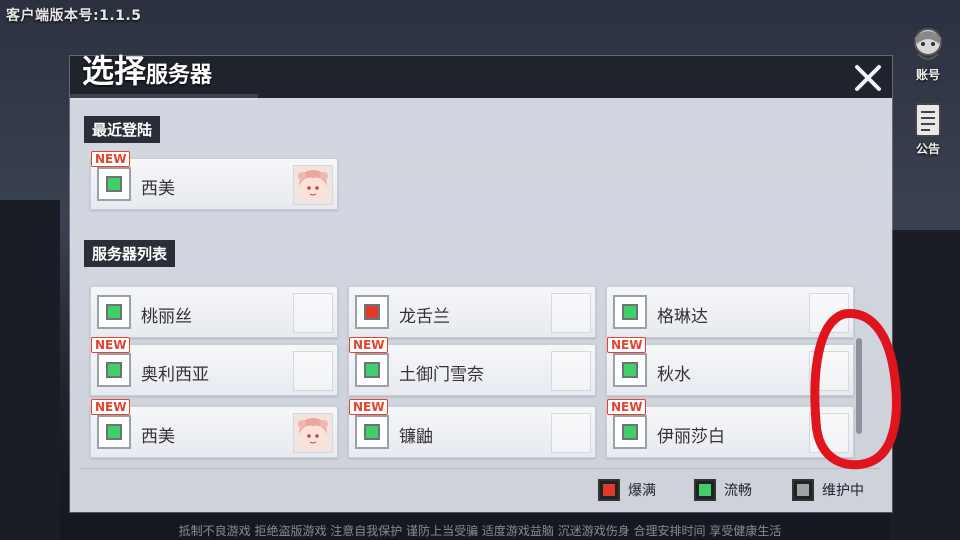  Describe the element at coordinates (441, 375) in the screenshot. I see `server-name: 土御门雪奈` at that location.